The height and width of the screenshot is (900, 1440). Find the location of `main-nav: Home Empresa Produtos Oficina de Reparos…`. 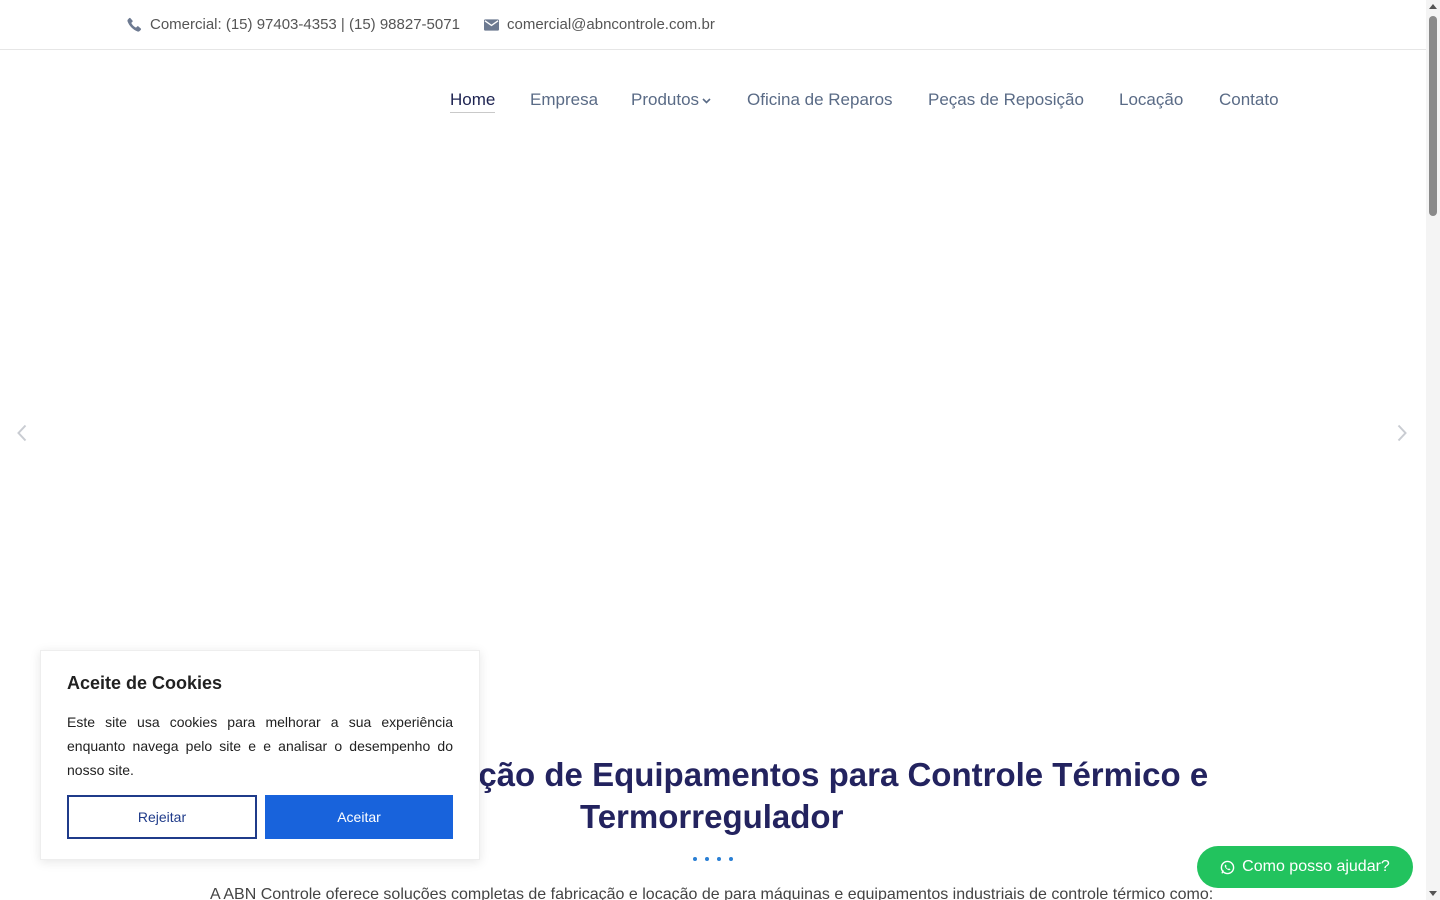

main-nav: Home Empresa Produtos Oficina de Reparos… is located at coordinates (713, 102).